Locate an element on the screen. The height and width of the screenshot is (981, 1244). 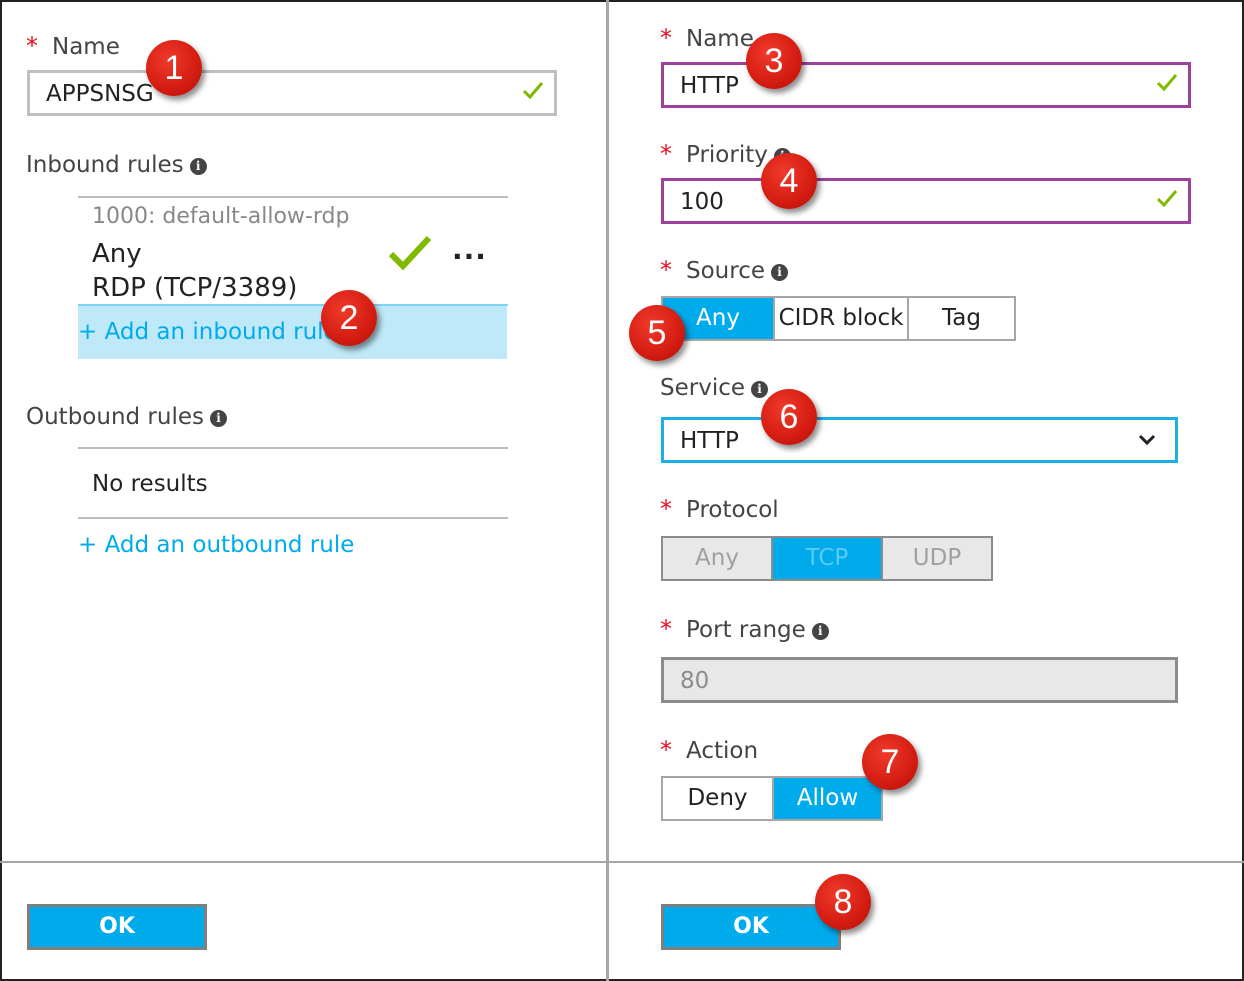
rule-service: RDP (TCP/3389) is located at coordinates (195, 288).